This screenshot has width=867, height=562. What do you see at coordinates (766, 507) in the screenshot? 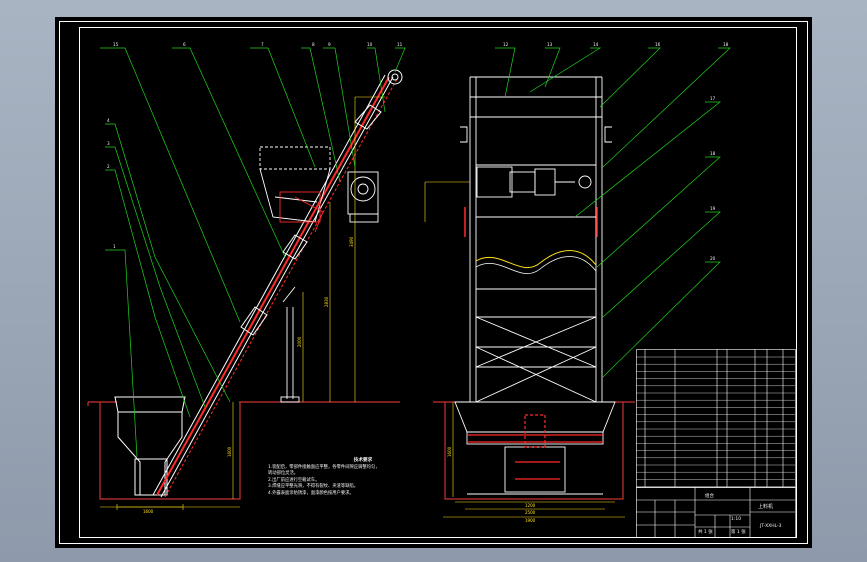
I see `drawing-name: 上料机` at bounding box center [766, 507].